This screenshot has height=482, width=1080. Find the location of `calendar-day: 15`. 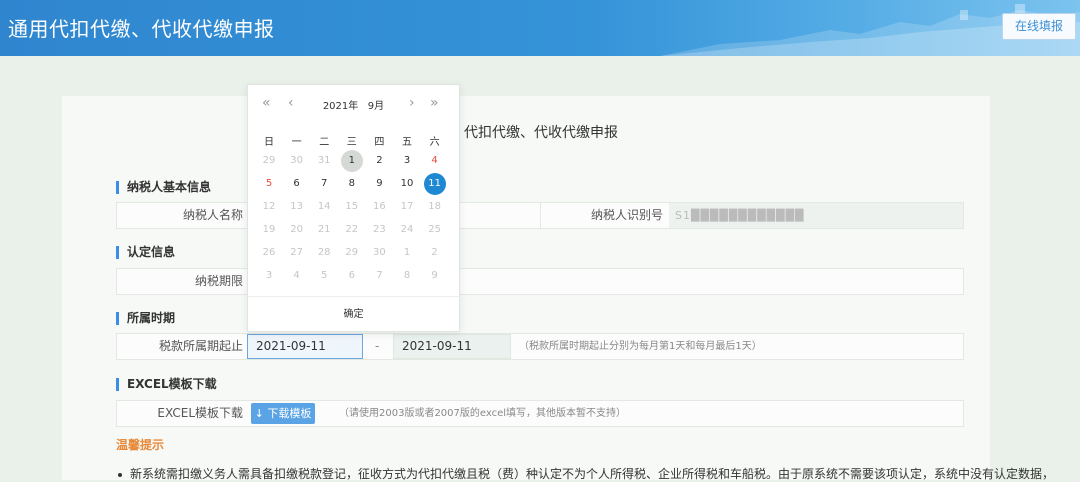

calendar-day: 15 is located at coordinates (352, 206).